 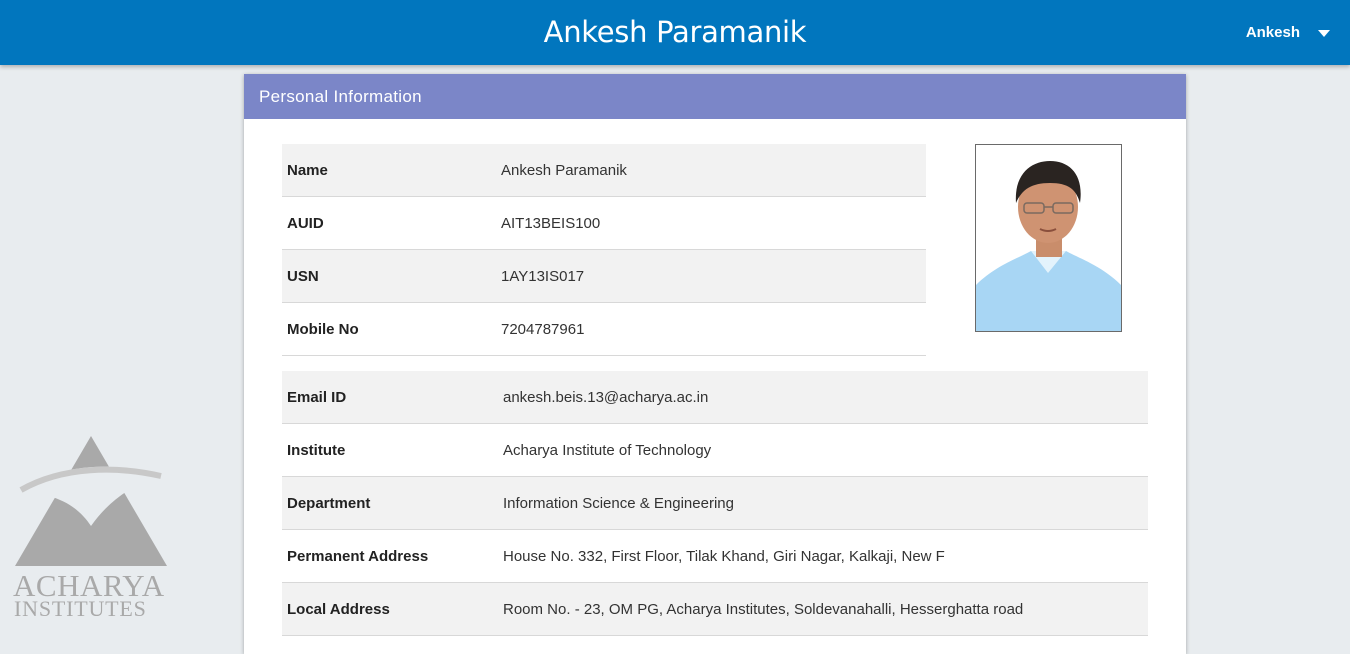 What do you see at coordinates (303, 276) in the screenshot?
I see `row-label: USN` at bounding box center [303, 276].